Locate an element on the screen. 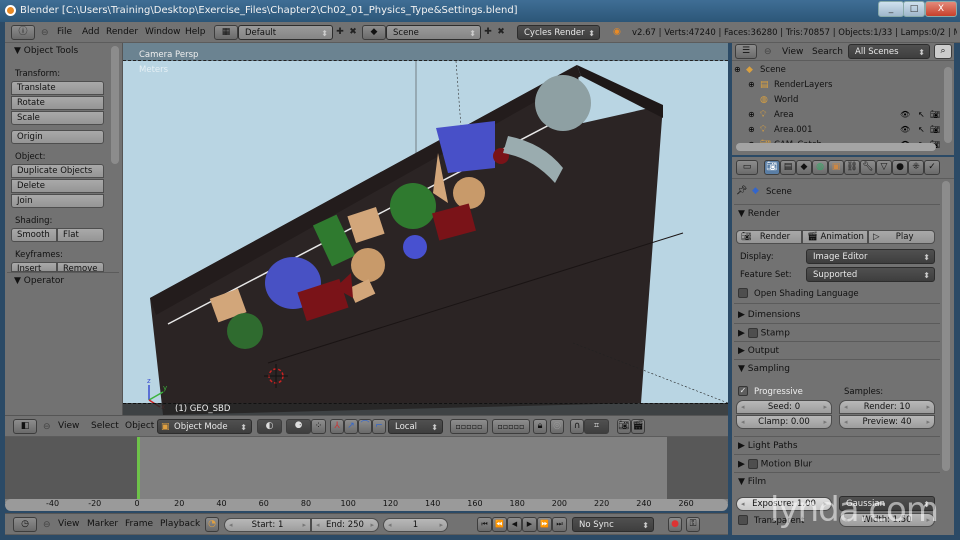 The image size is (960, 540). outliner-item: ◍ World is located at coordinates (837, 100).